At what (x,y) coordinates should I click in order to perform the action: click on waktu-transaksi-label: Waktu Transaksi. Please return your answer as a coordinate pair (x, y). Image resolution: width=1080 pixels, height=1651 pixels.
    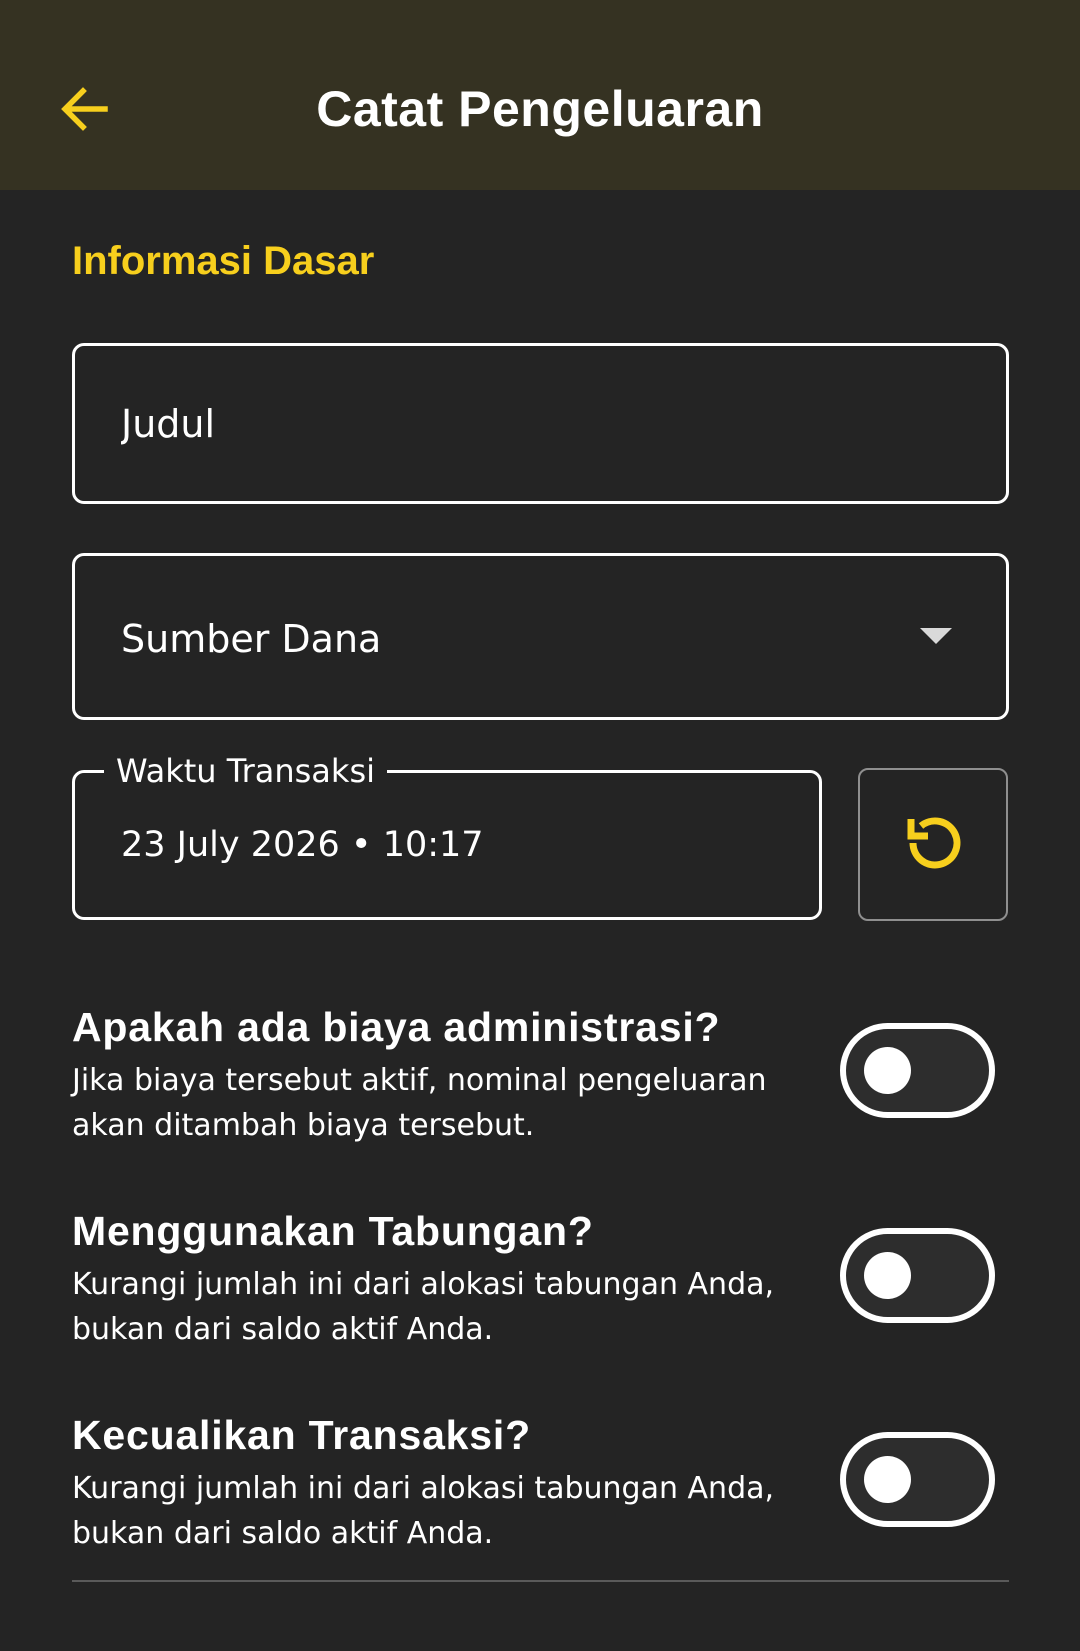
    Looking at the image, I should click on (245, 771).